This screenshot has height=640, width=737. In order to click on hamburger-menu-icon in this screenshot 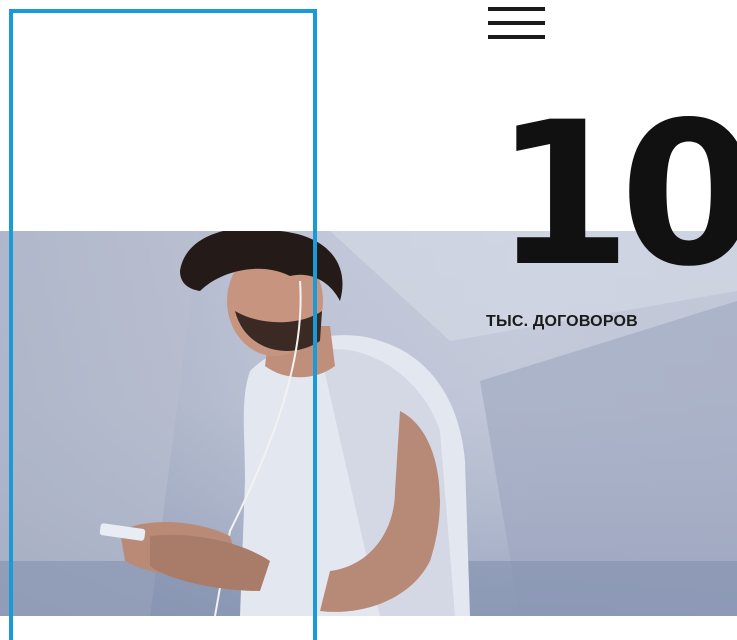, I will do `click(516, 23)`.